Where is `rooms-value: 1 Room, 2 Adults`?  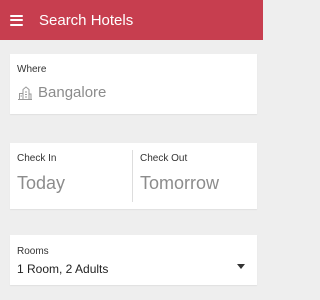 rooms-value: 1 Room, 2 Adults is located at coordinates (63, 269).